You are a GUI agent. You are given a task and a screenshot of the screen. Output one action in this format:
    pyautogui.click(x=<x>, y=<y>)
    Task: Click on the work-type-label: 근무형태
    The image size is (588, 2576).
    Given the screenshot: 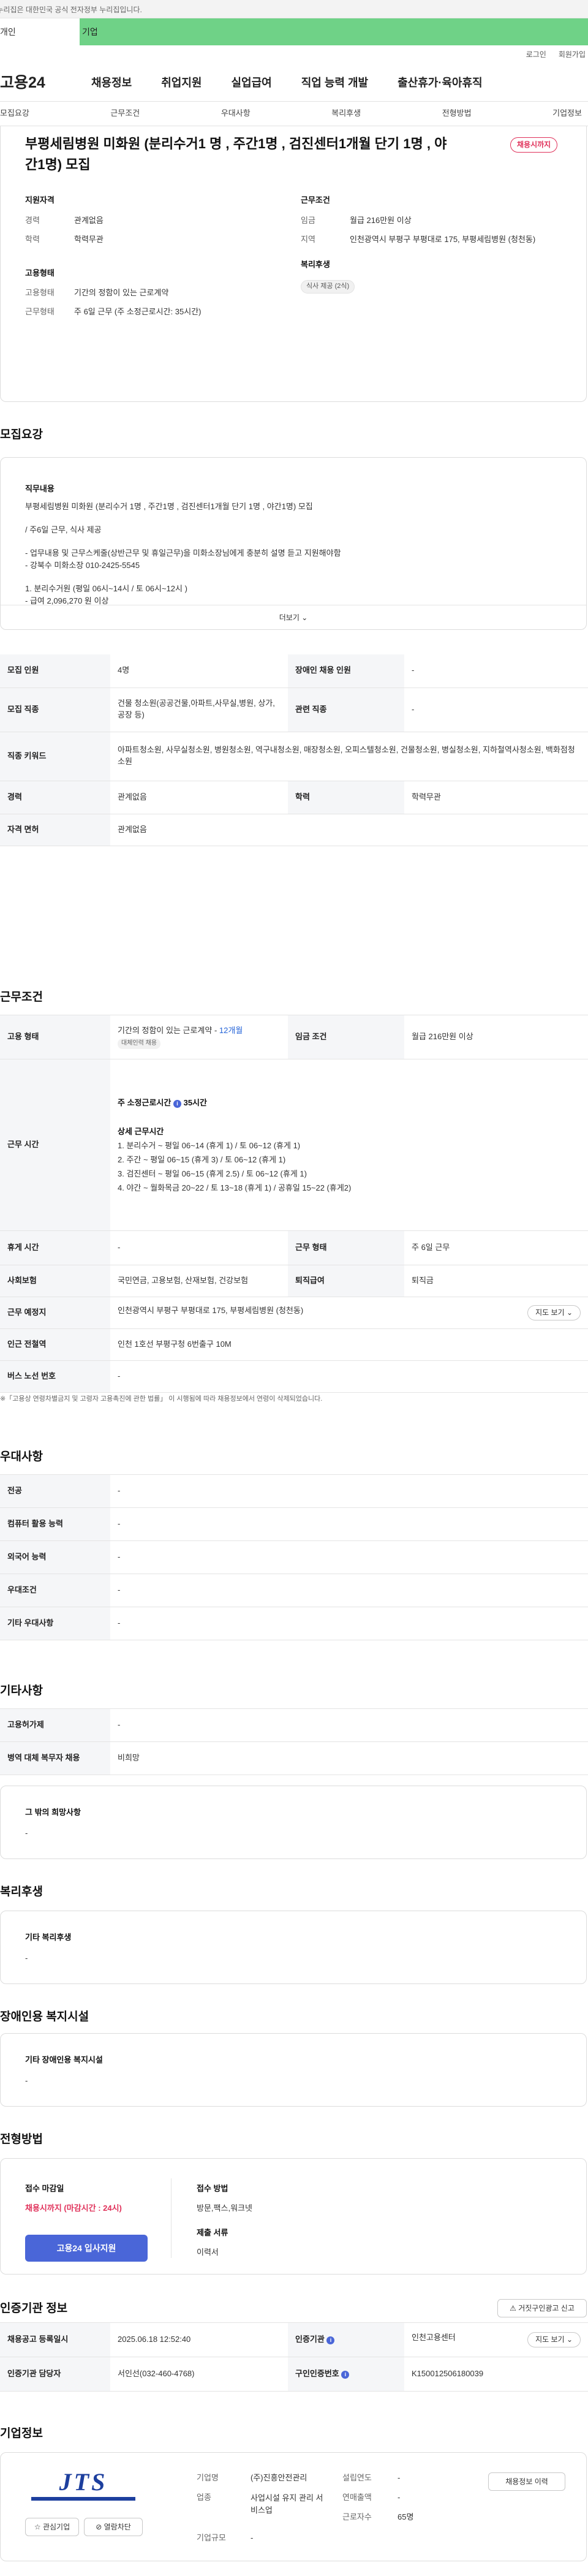 What is the action you would take?
    pyautogui.click(x=40, y=312)
    